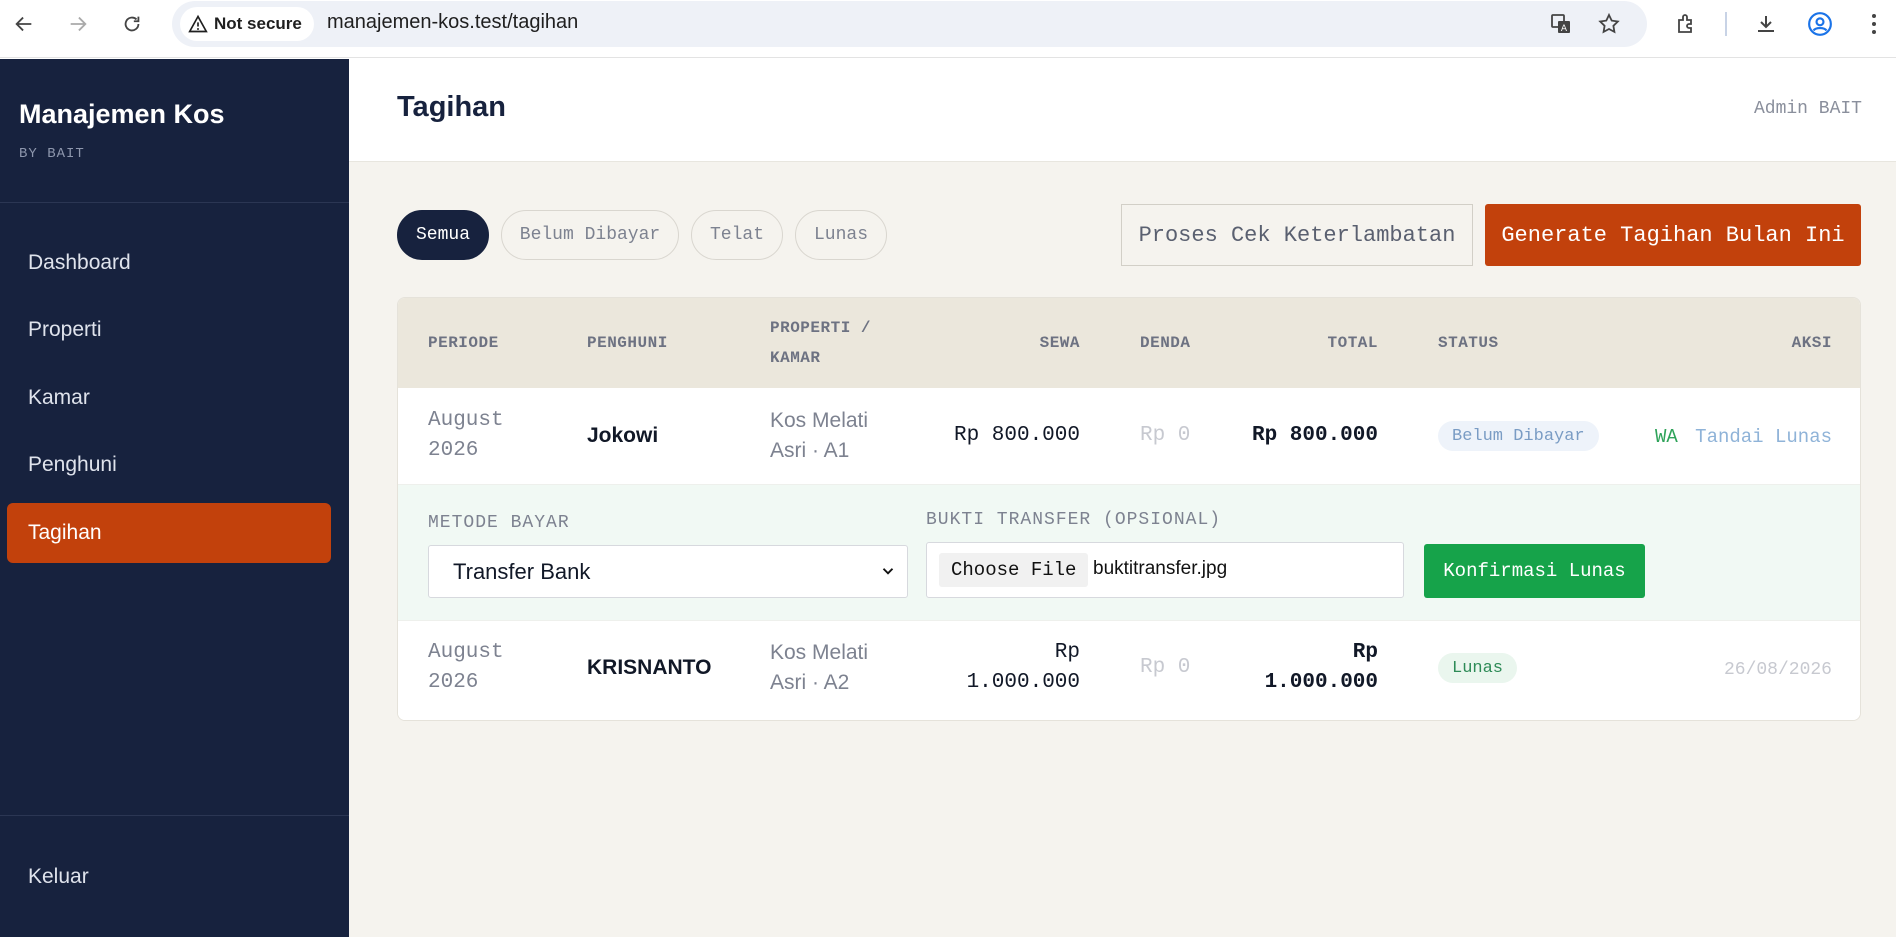 This screenshot has height=937, width=1896. I want to click on address-bar: Not secure manajemen-kos.test/tagihan A, so click(909, 24).